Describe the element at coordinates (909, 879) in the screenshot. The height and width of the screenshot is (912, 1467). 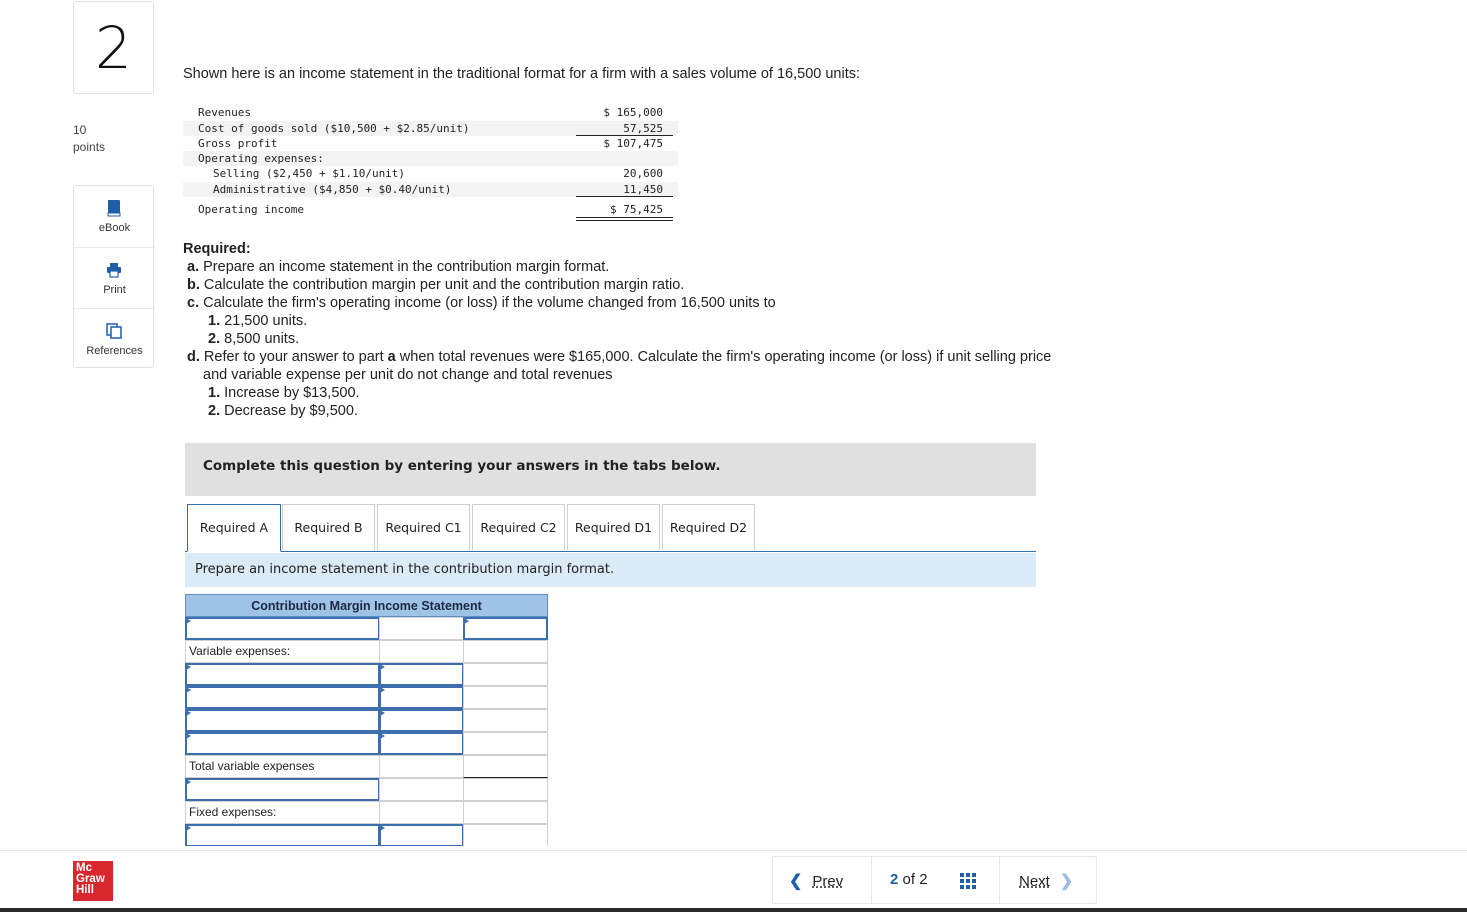
I see `page-indicator: 2 of 2` at that location.